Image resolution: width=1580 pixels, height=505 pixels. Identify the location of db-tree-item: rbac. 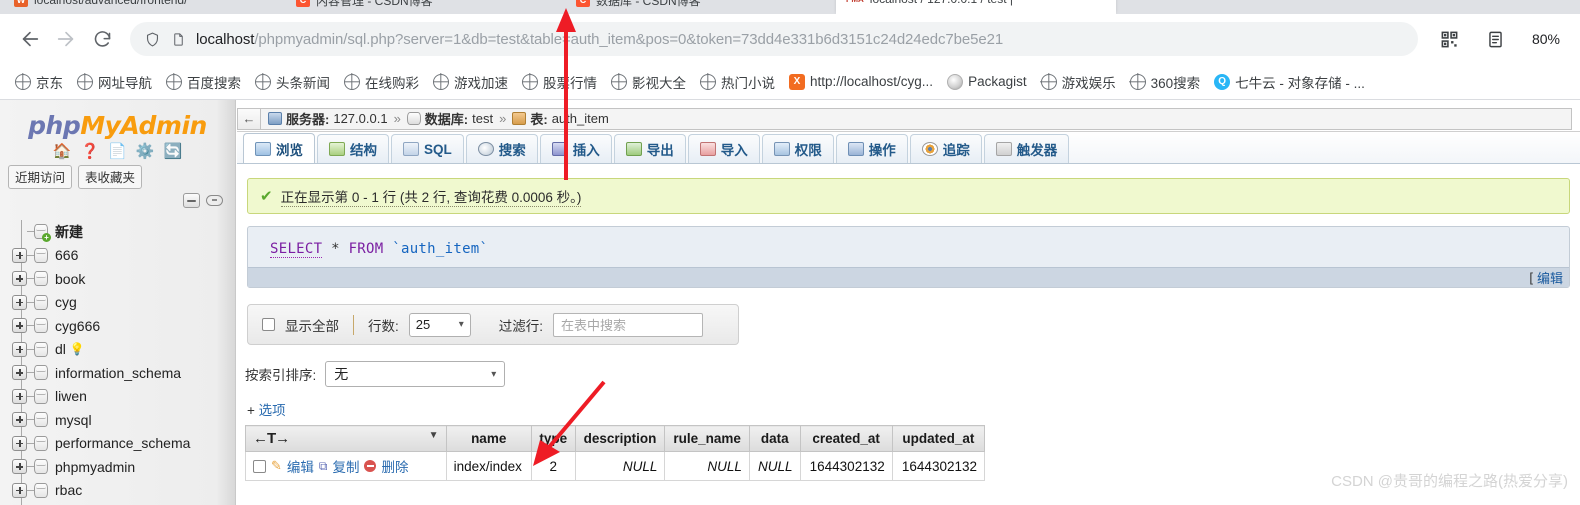
(123, 491).